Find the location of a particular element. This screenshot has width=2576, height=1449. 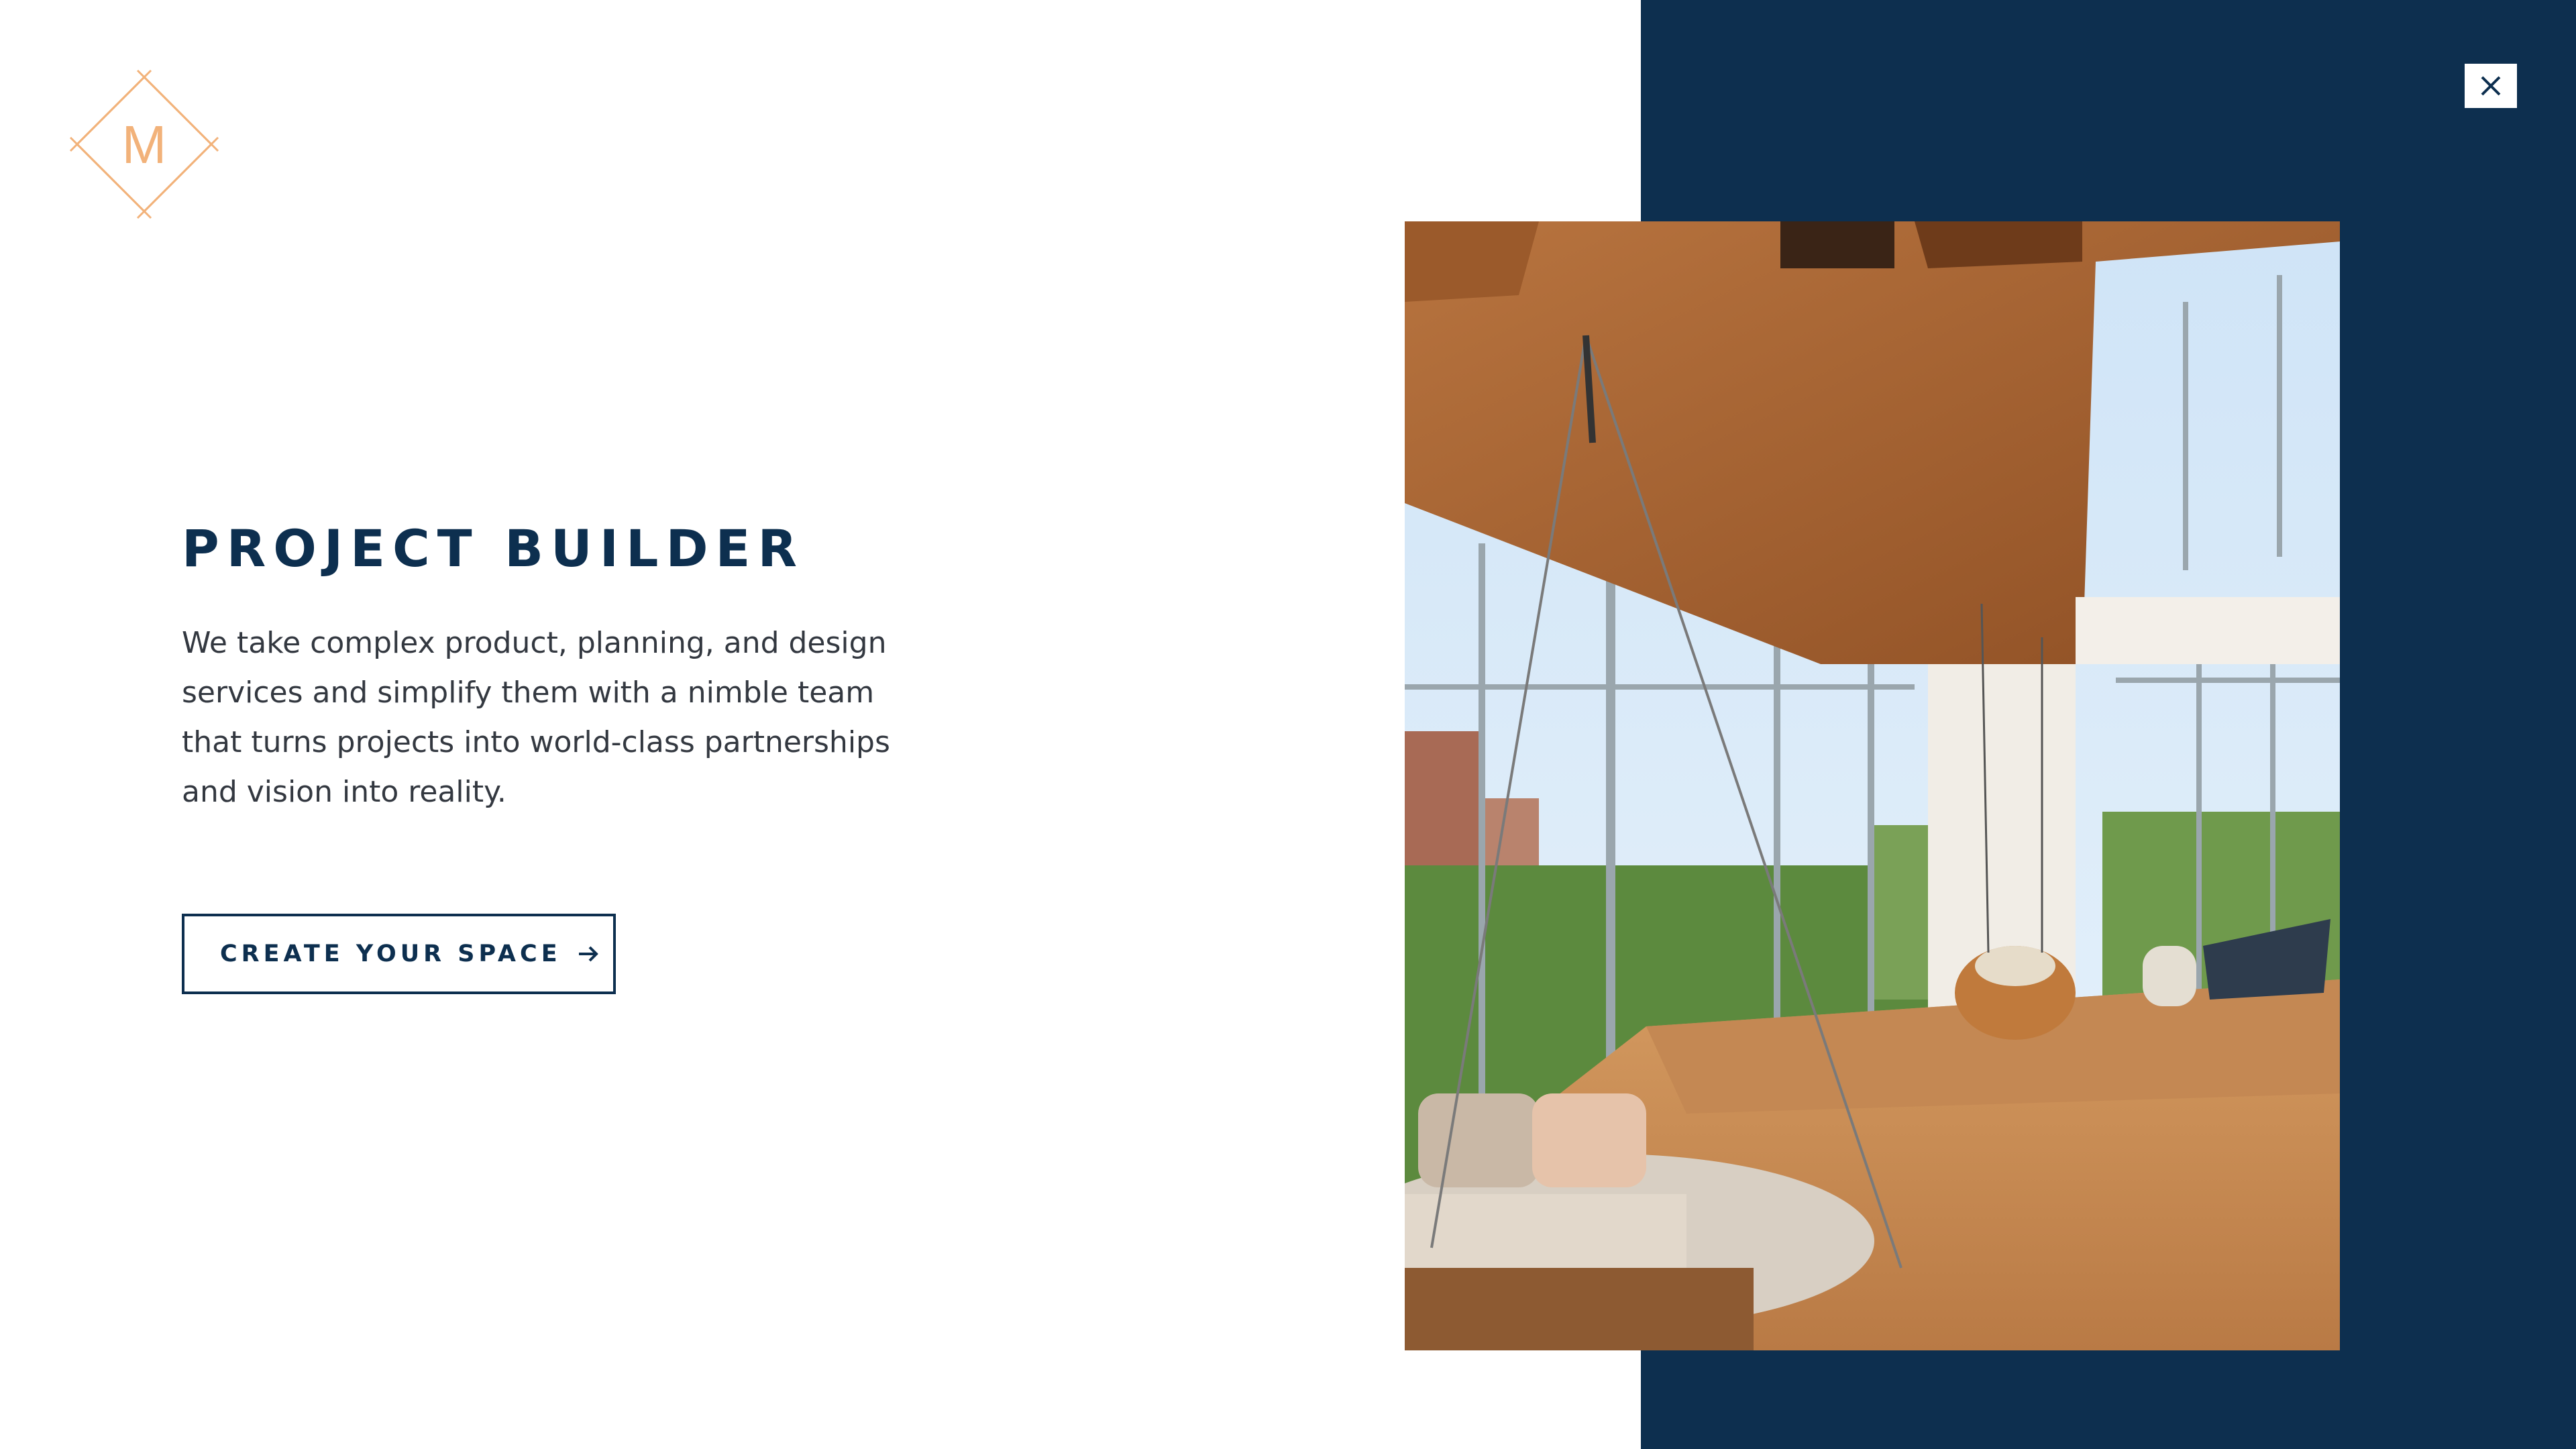

logo-letter: M is located at coordinates (144, 144).